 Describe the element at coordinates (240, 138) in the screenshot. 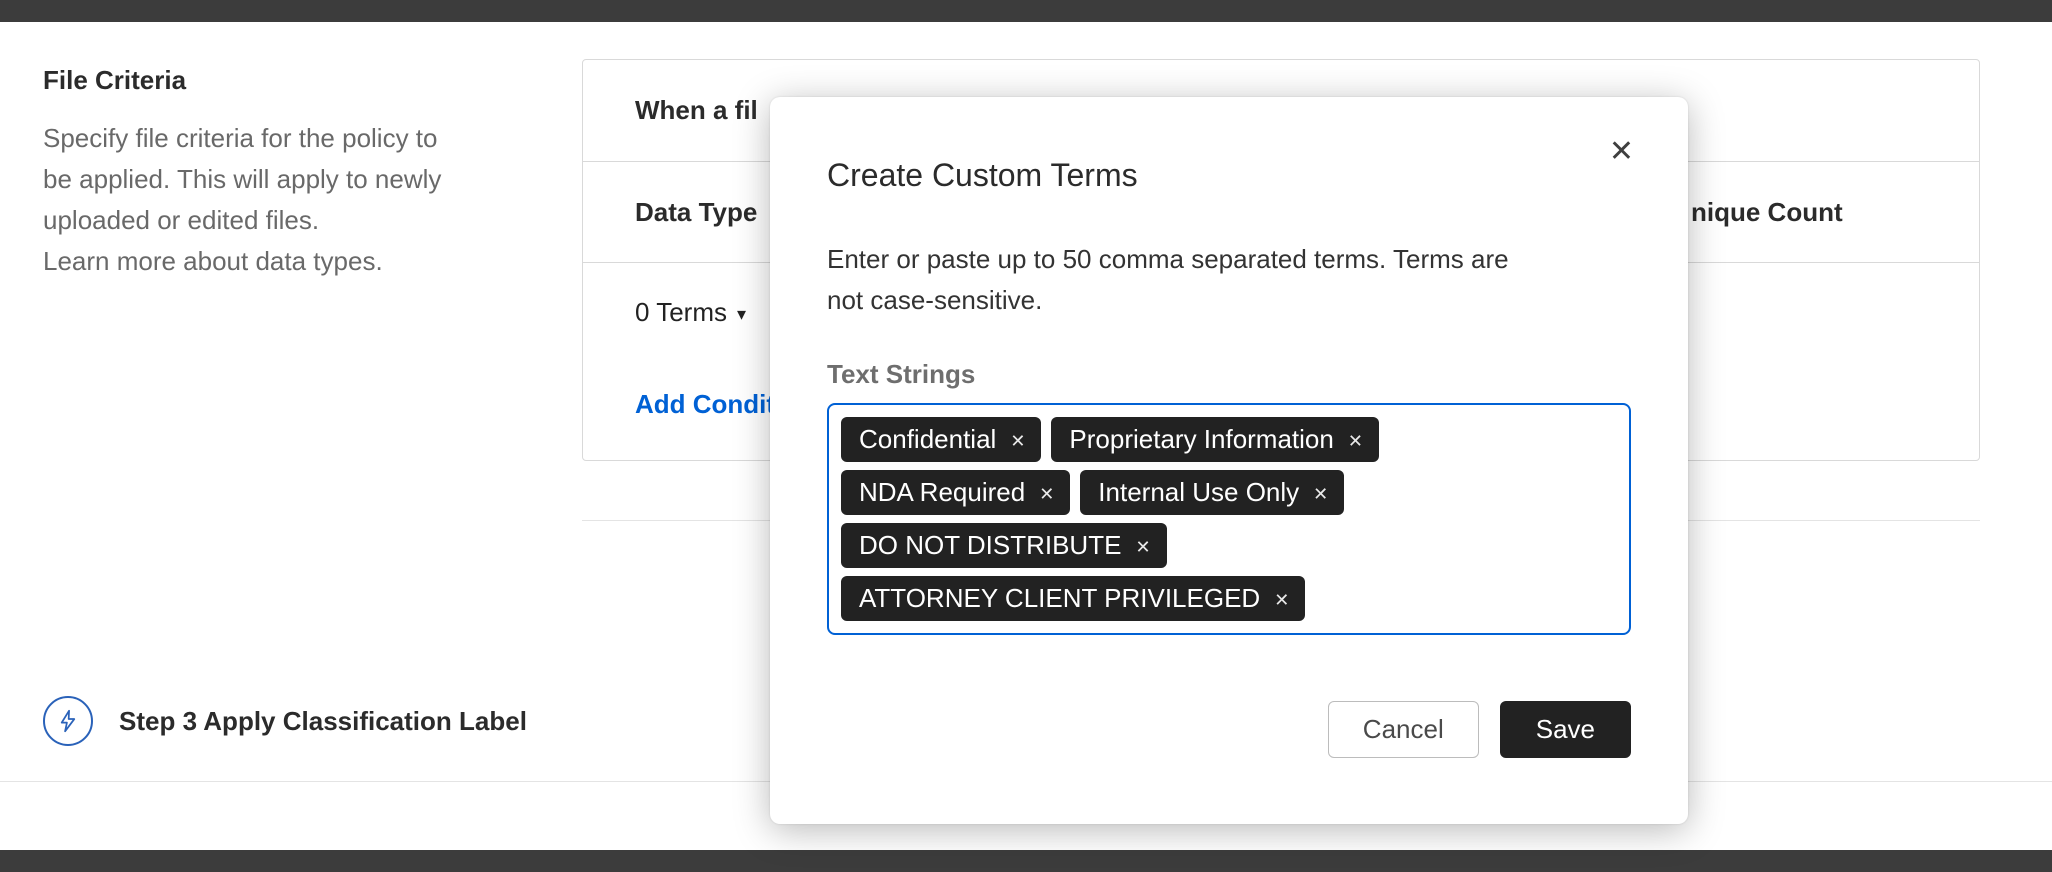

I see `file-criteria-description: Specify file criteria for the policy to` at that location.